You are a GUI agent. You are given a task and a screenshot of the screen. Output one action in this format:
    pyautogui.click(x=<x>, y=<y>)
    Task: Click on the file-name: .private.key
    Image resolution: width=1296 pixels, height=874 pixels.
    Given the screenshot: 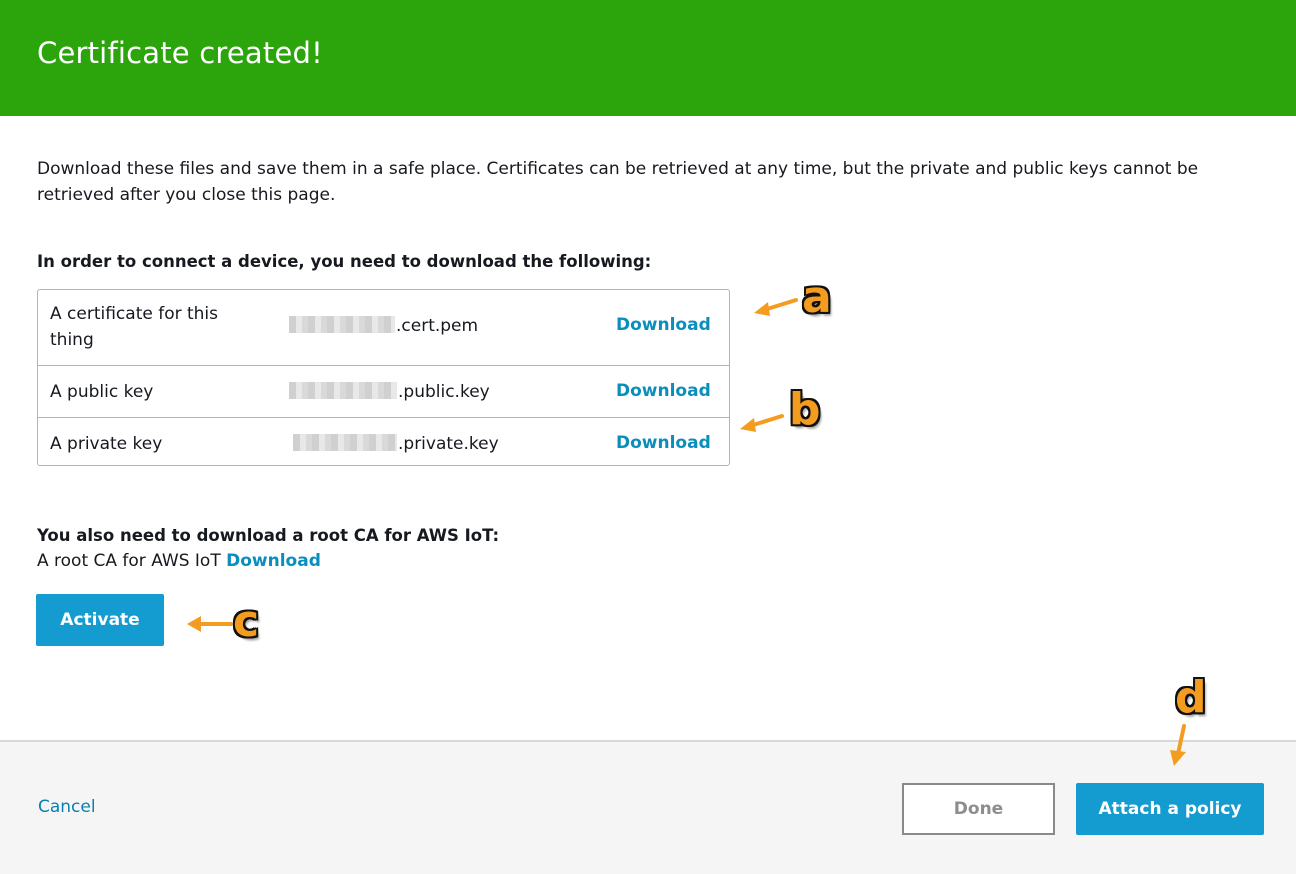 What is the action you would take?
    pyautogui.click(x=396, y=444)
    